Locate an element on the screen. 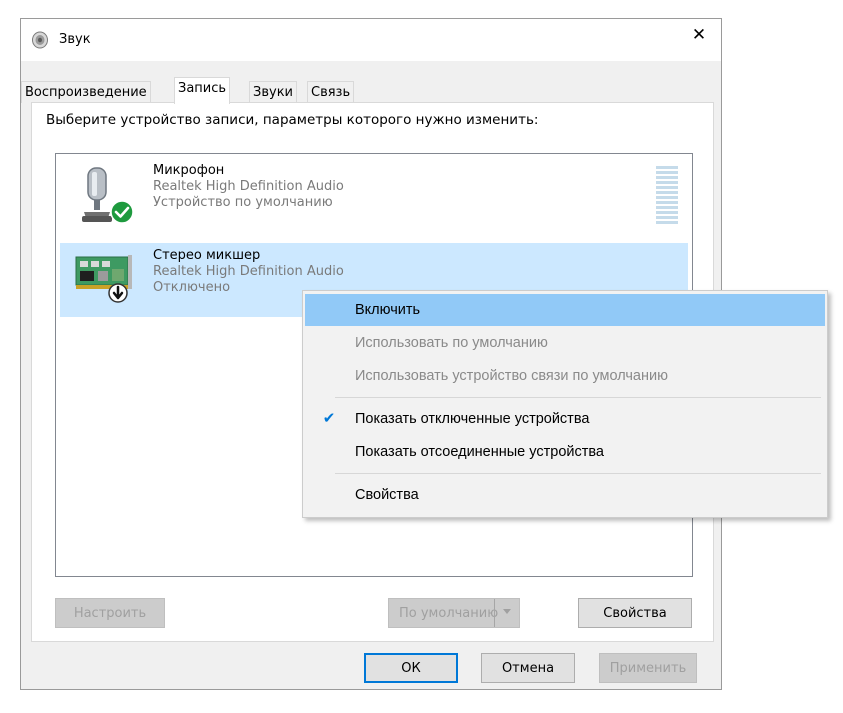 The height and width of the screenshot is (713, 843). menu-item-properties: Свойства is located at coordinates (565, 495).